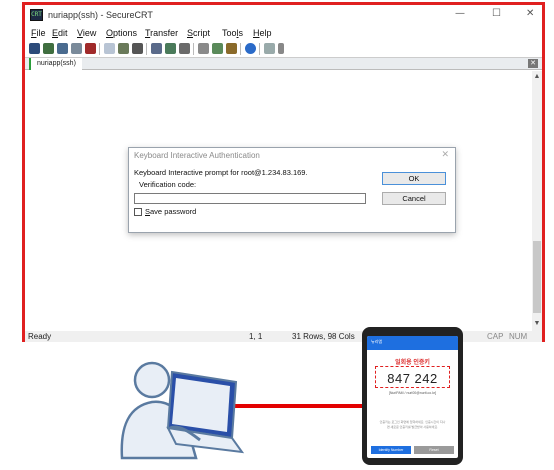  What do you see at coordinates (537, 77) in the screenshot?
I see `scroll-up-icon: ▲` at bounding box center [537, 77].